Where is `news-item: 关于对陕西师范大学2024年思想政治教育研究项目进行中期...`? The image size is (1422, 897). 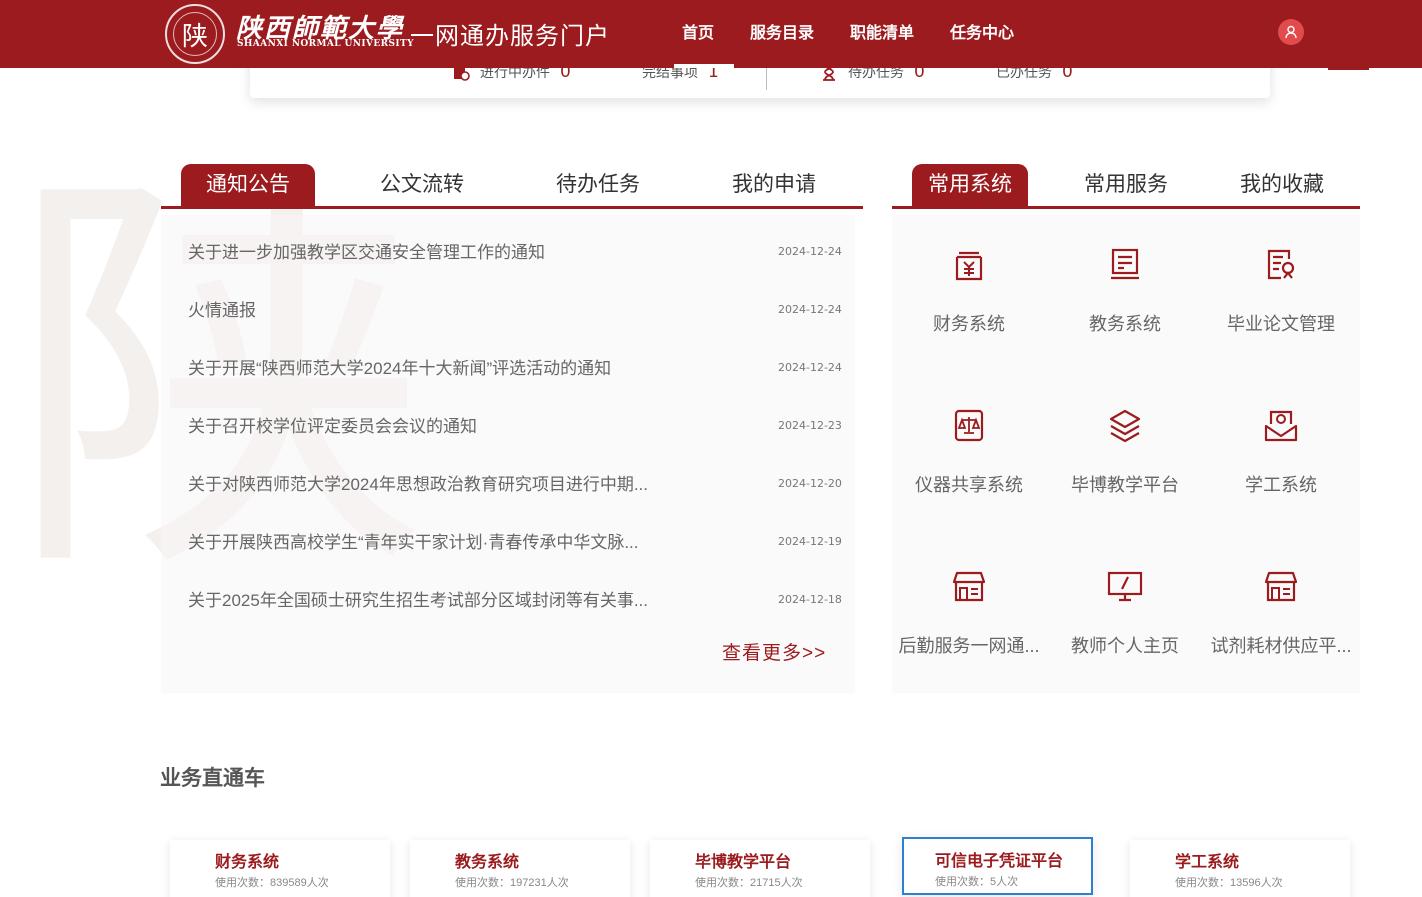 news-item: 关于对陕西师范大学2024年思想政治教育研究项目进行中期... is located at coordinates (438, 482).